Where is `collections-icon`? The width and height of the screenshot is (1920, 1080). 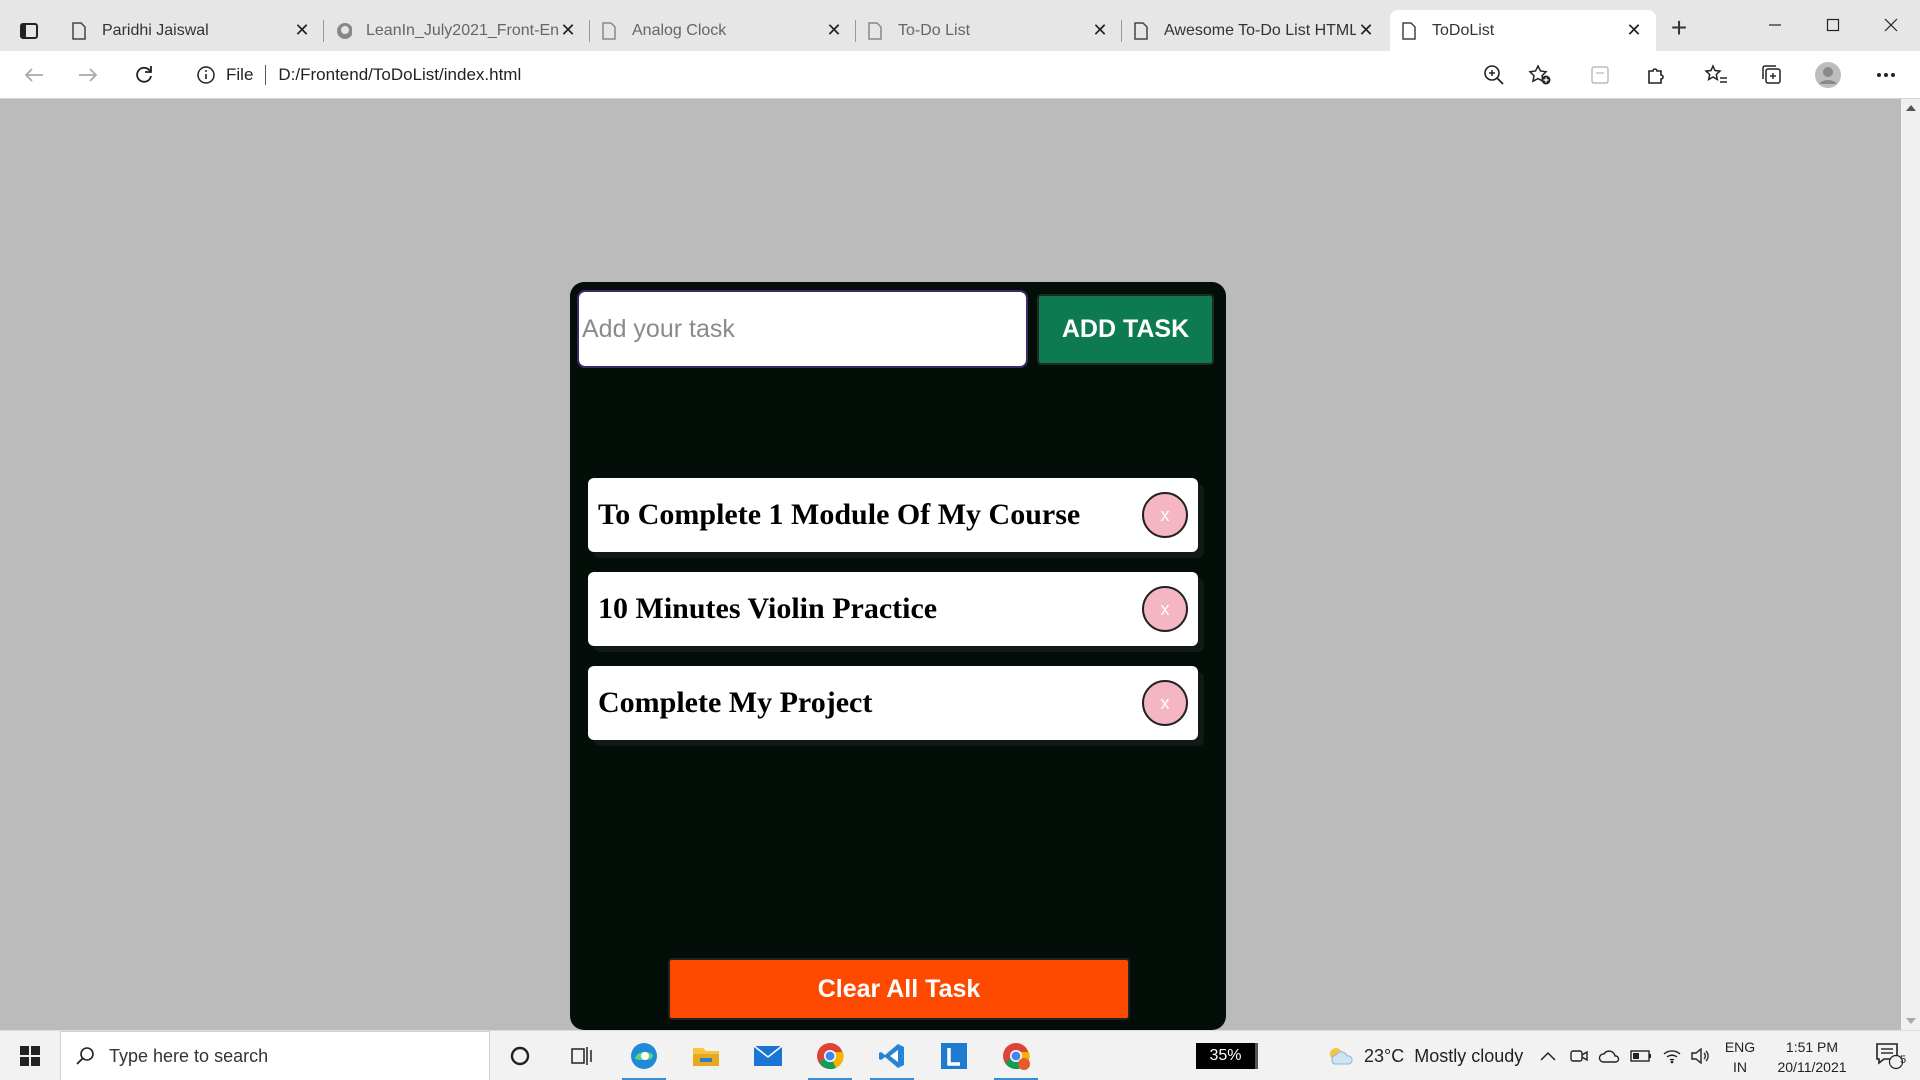 collections-icon is located at coordinates (1771, 74).